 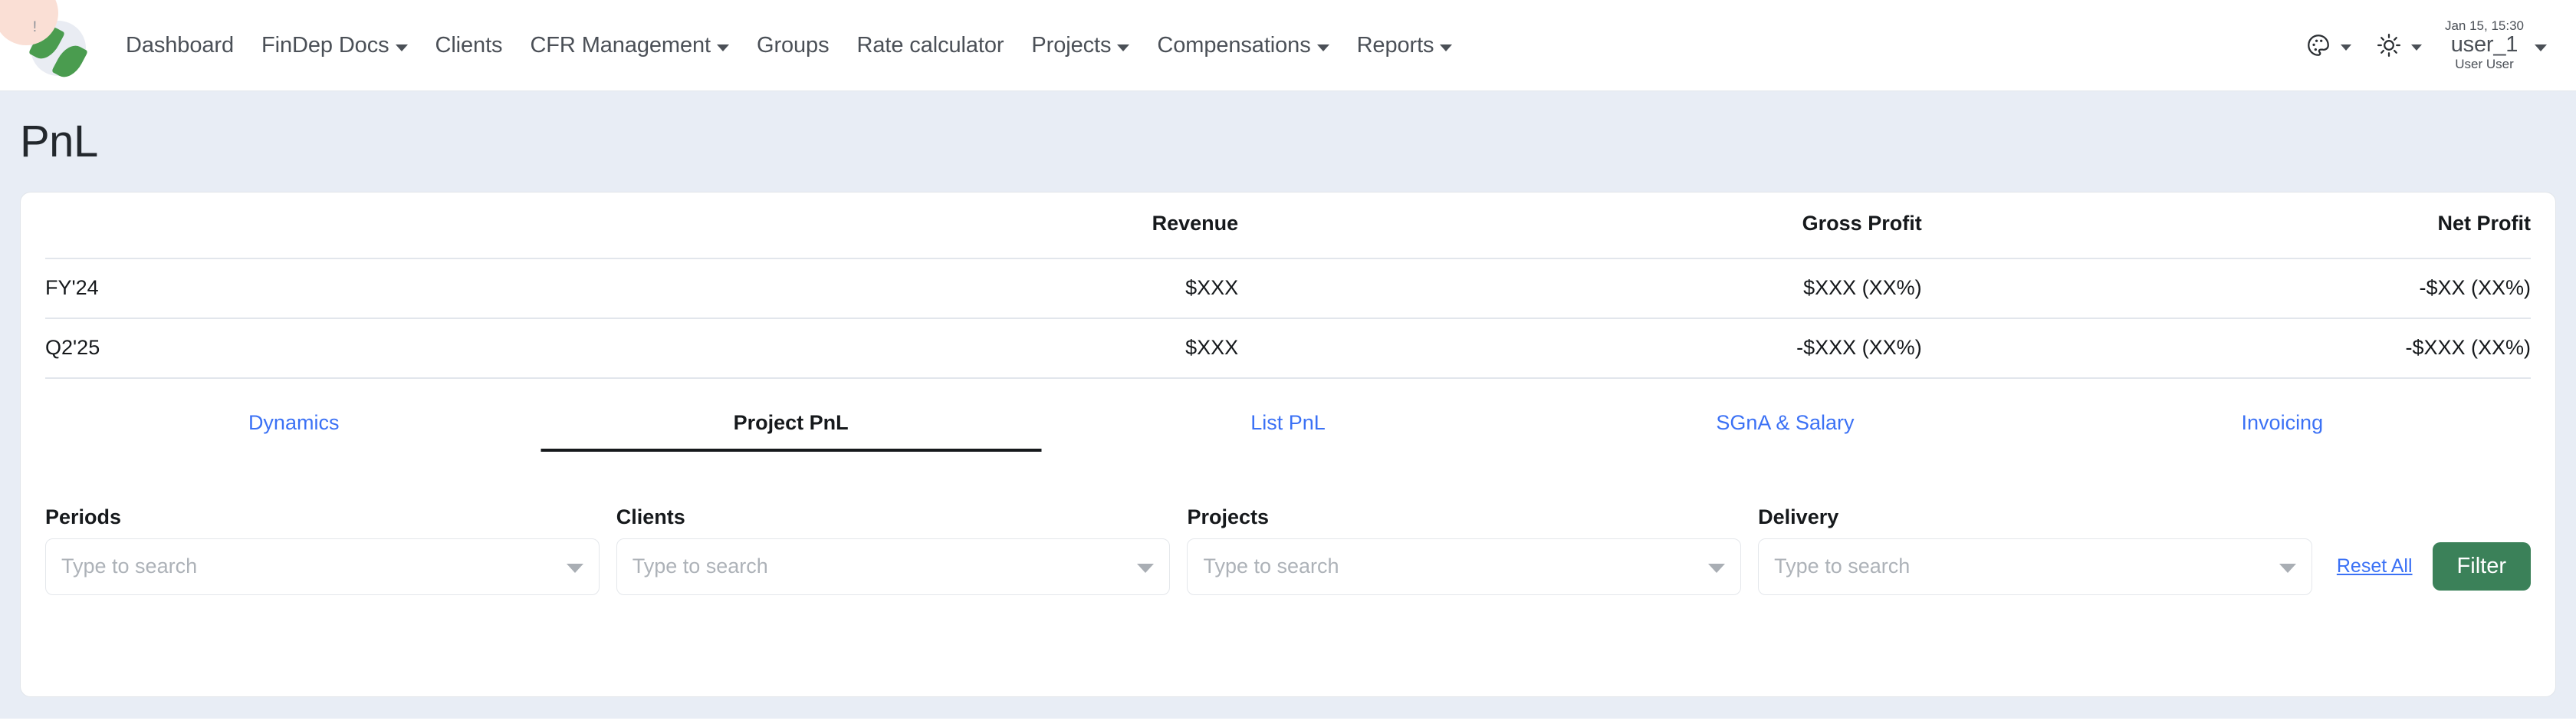 I want to click on filter-label-projects: Projects, so click(x=1228, y=516).